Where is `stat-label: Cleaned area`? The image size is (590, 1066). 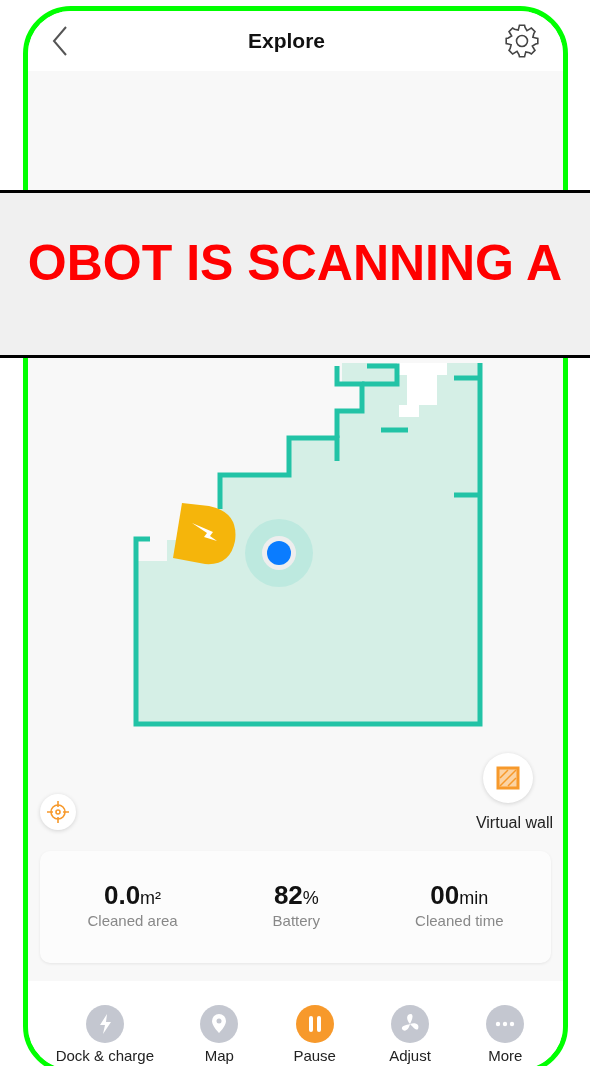
stat-label: Cleaned area is located at coordinates (132, 921).